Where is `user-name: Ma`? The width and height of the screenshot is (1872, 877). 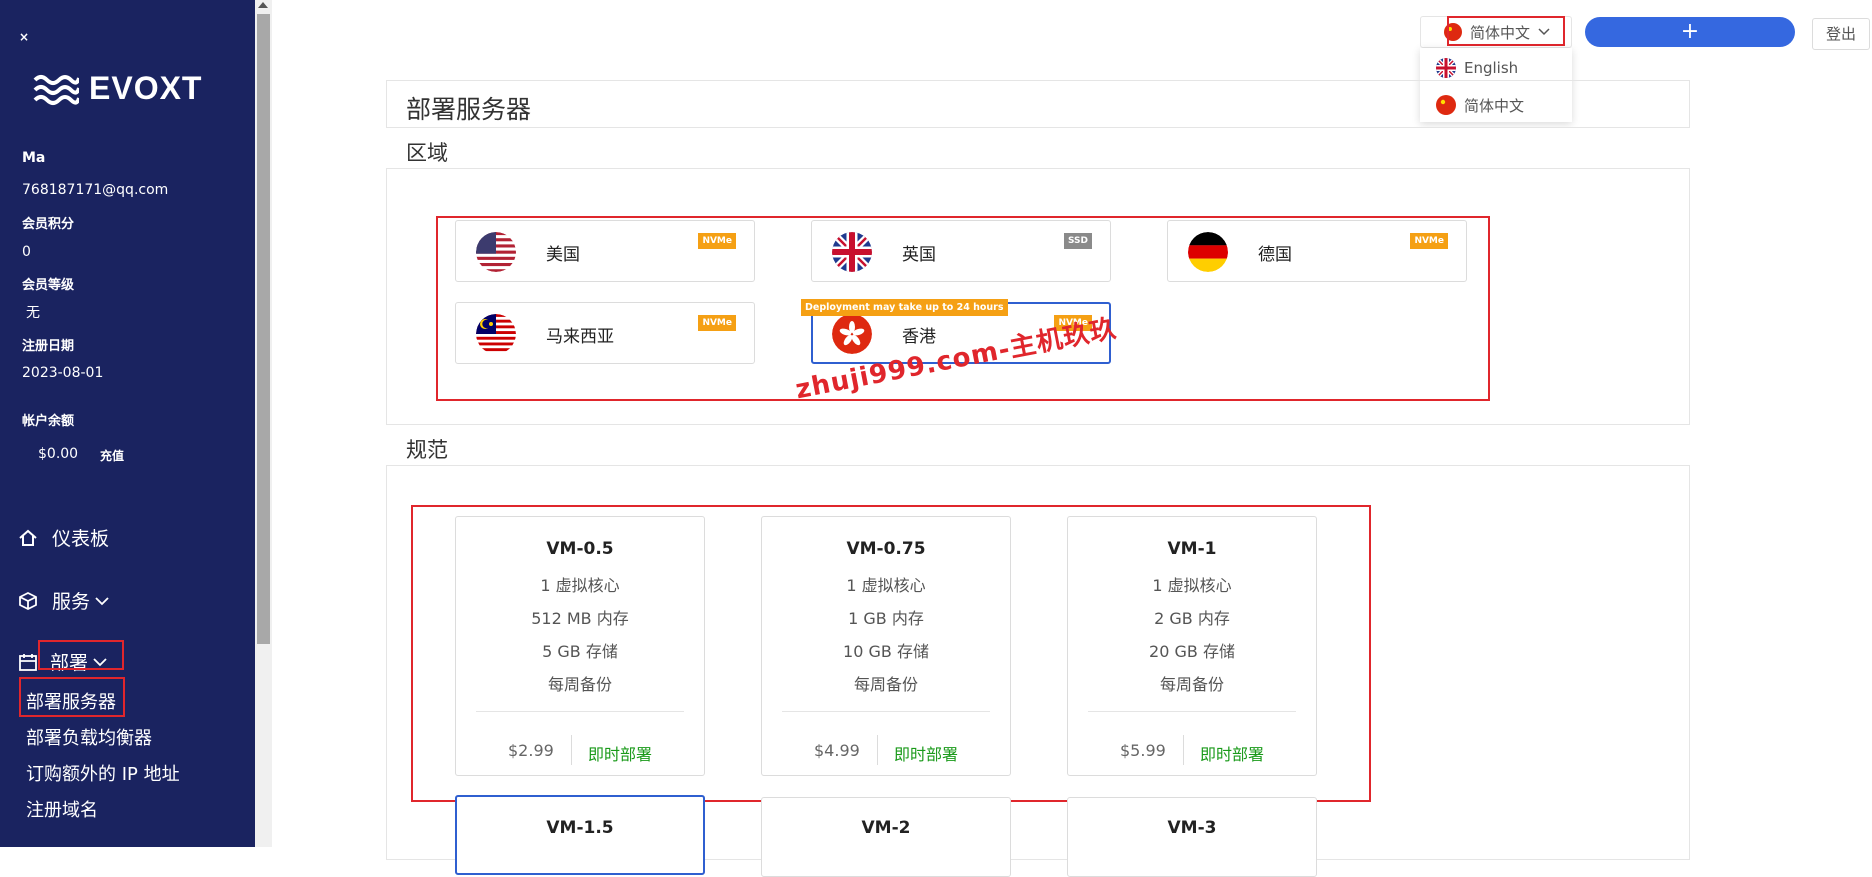
user-name: Ma is located at coordinates (34, 158).